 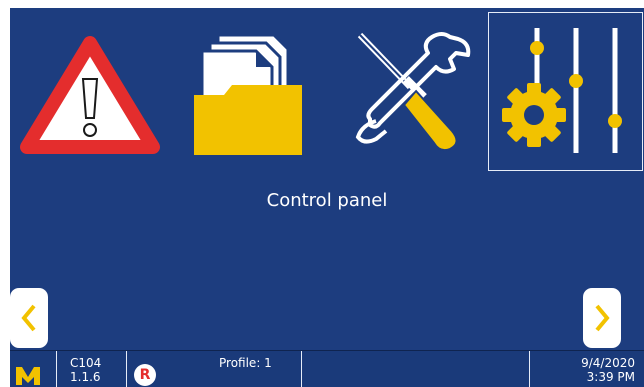 What do you see at coordinates (415, 369) in the screenshot?
I see `message-cell` at bounding box center [415, 369].